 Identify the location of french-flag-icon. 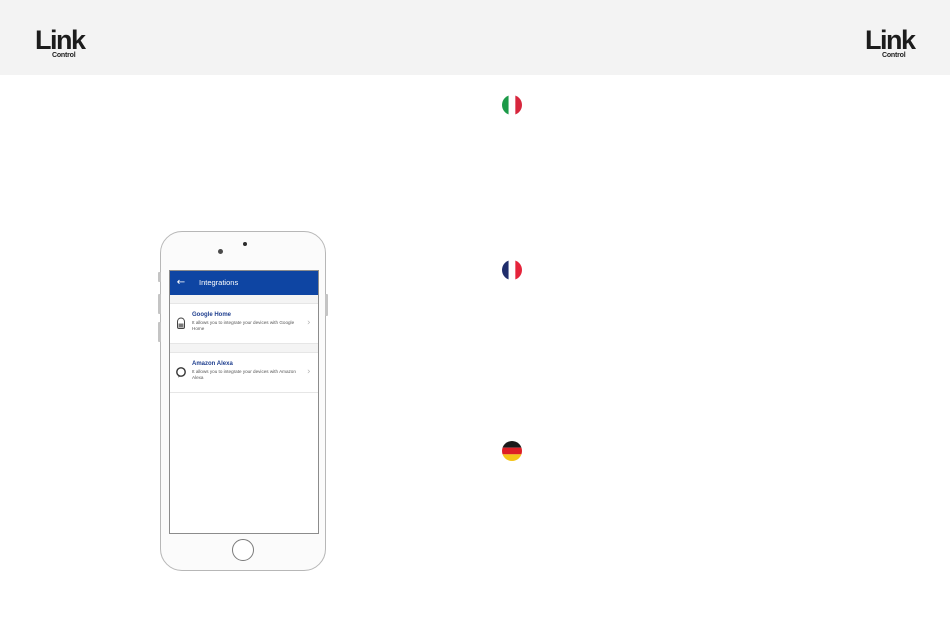
(512, 270).